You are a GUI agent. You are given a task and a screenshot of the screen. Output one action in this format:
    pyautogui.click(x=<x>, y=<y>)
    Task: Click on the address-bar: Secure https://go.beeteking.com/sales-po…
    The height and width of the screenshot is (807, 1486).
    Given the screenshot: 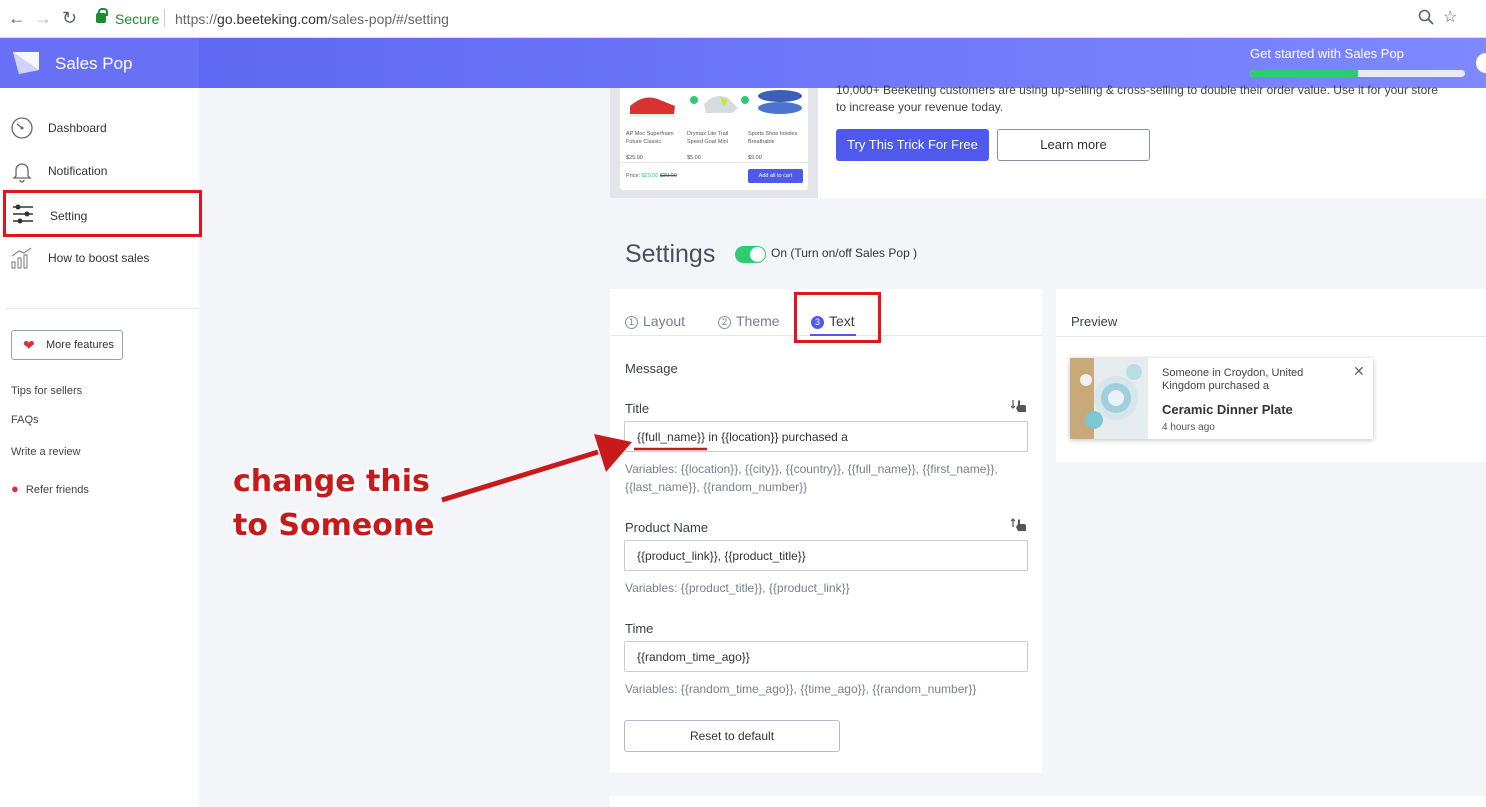 What is the action you would take?
    pyautogui.click(x=778, y=19)
    